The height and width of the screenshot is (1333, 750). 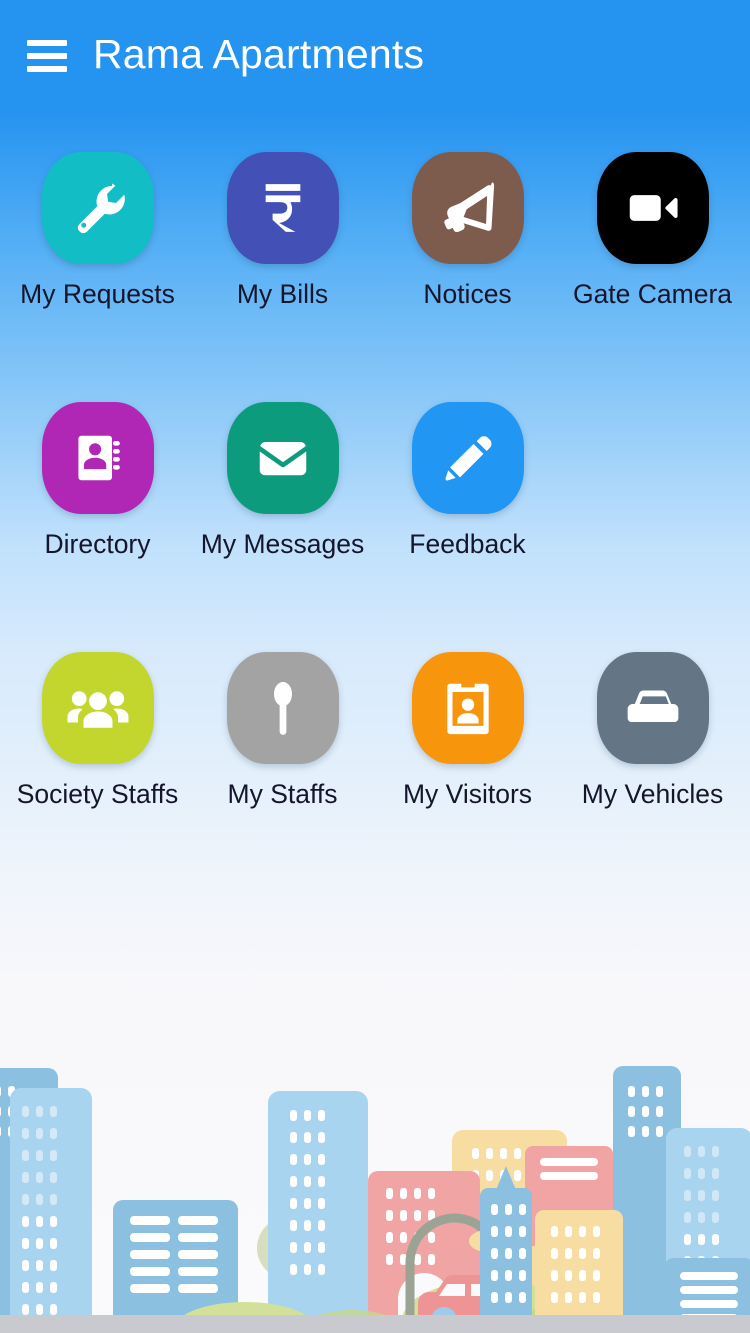 What do you see at coordinates (282, 458) in the screenshot?
I see `envelope-icon` at bounding box center [282, 458].